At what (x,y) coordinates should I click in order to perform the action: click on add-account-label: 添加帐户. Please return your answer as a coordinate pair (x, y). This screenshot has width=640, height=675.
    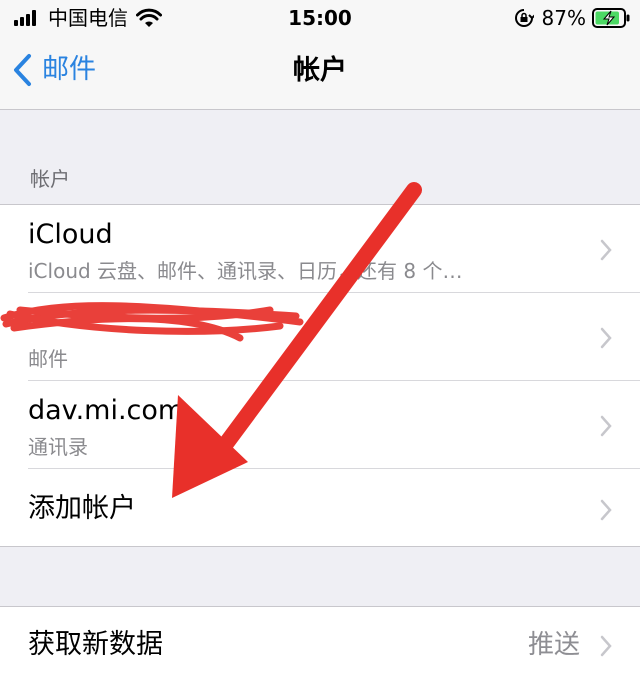
    Looking at the image, I should click on (82, 508).